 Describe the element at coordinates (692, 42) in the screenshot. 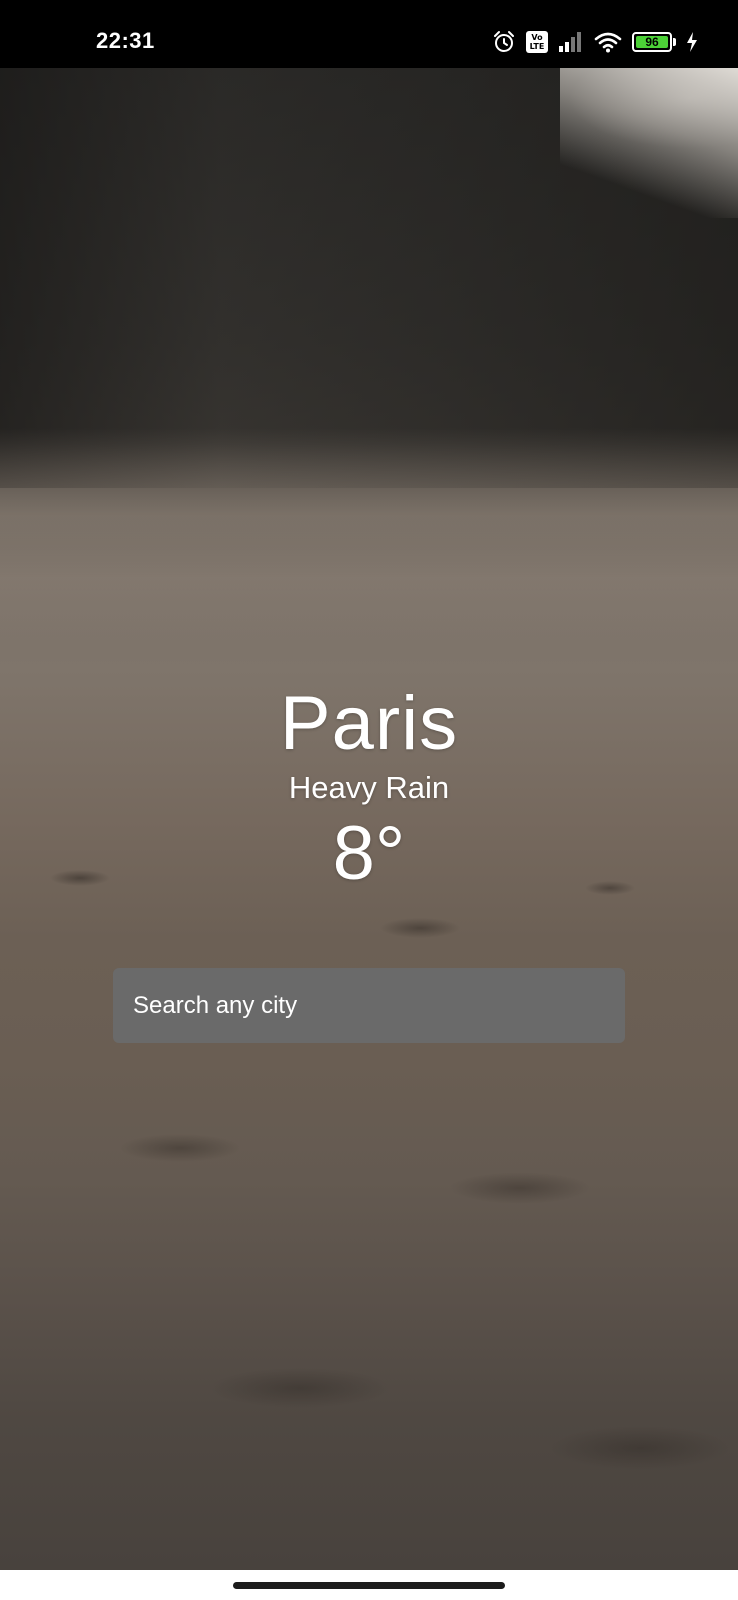

I see `charging-icon` at that location.